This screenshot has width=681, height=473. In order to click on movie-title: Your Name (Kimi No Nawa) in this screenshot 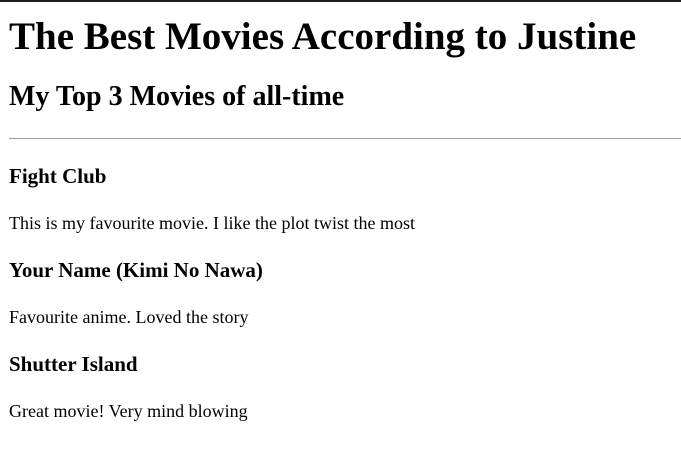, I will do `click(136, 270)`.